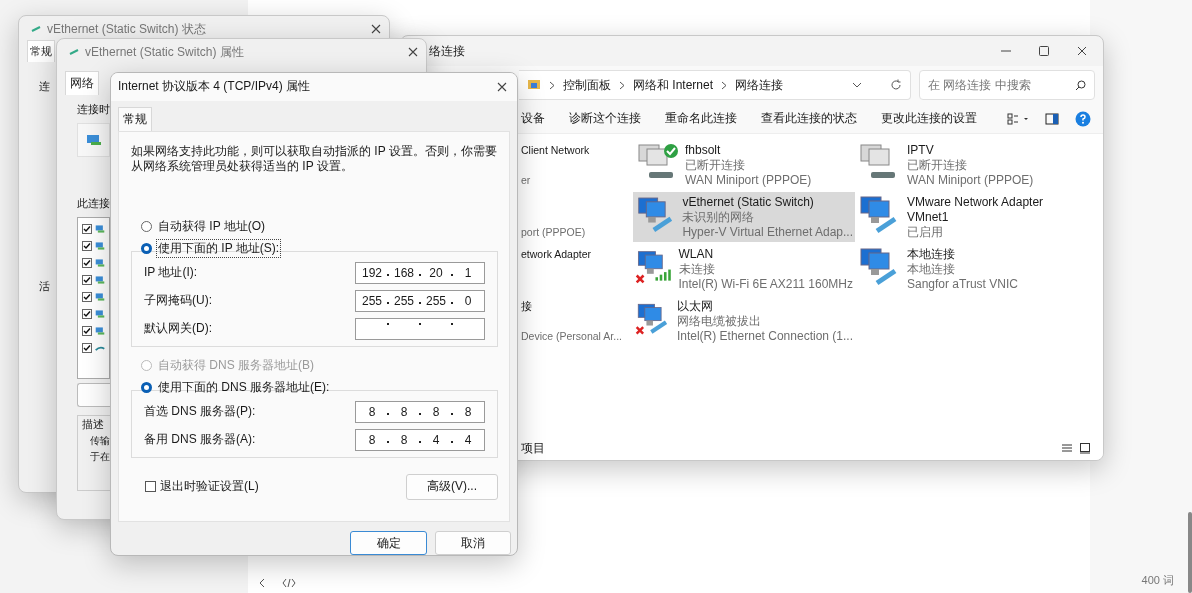  I want to click on word-count: 400 词, so click(1157, 580).